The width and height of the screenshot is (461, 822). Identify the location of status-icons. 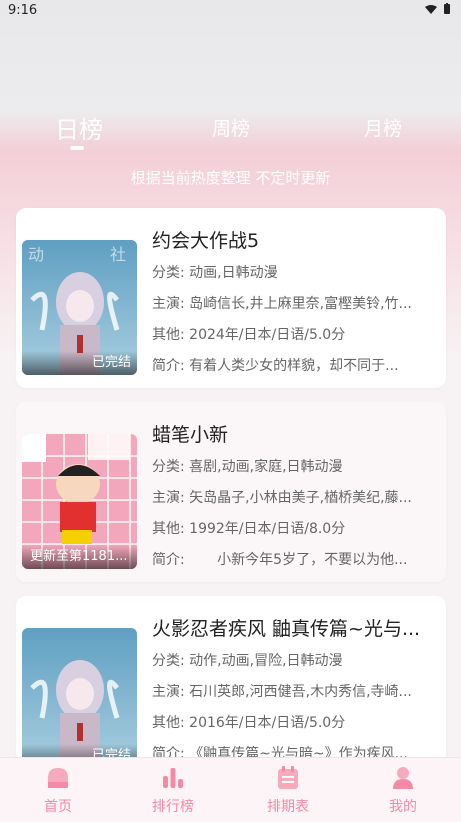
(438, 10).